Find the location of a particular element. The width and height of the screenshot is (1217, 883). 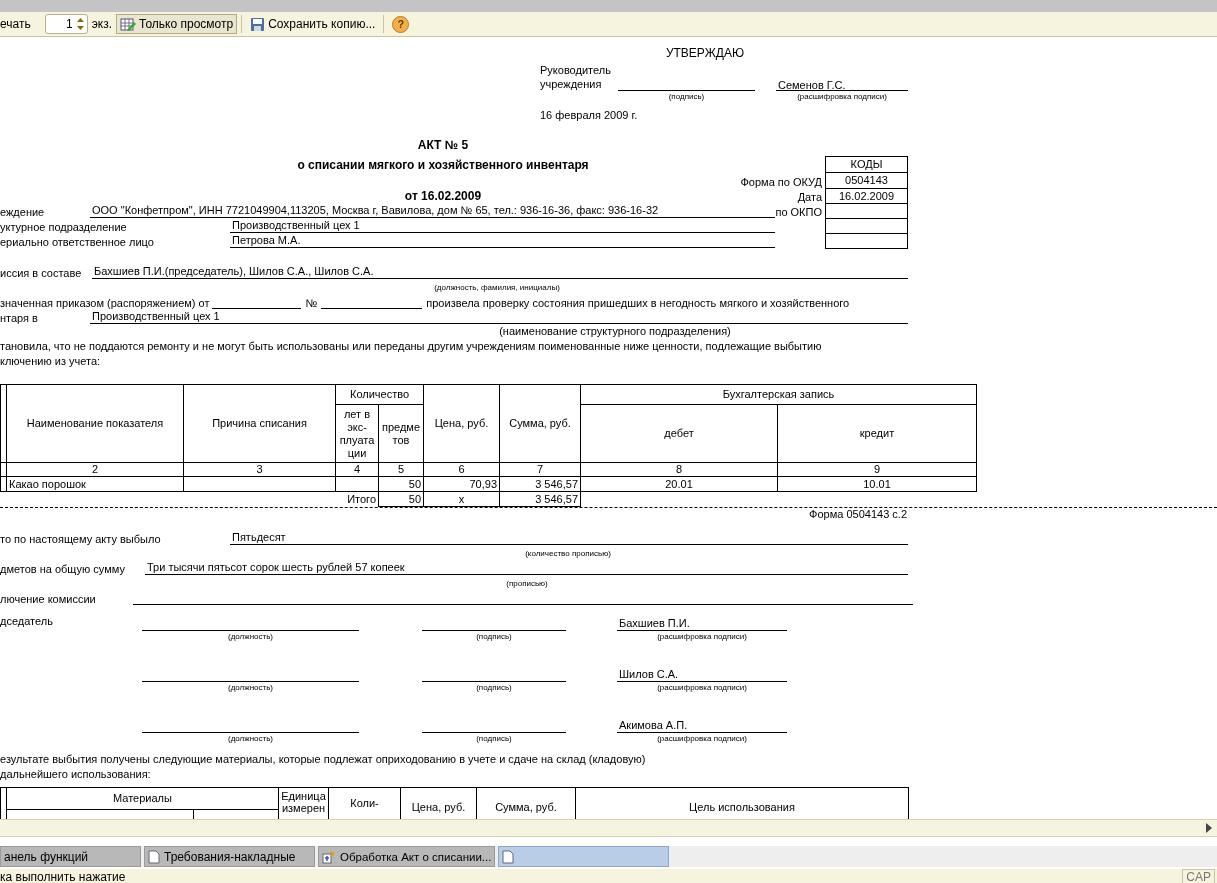

field-value: Петрова М.А. is located at coordinates (502, 241).